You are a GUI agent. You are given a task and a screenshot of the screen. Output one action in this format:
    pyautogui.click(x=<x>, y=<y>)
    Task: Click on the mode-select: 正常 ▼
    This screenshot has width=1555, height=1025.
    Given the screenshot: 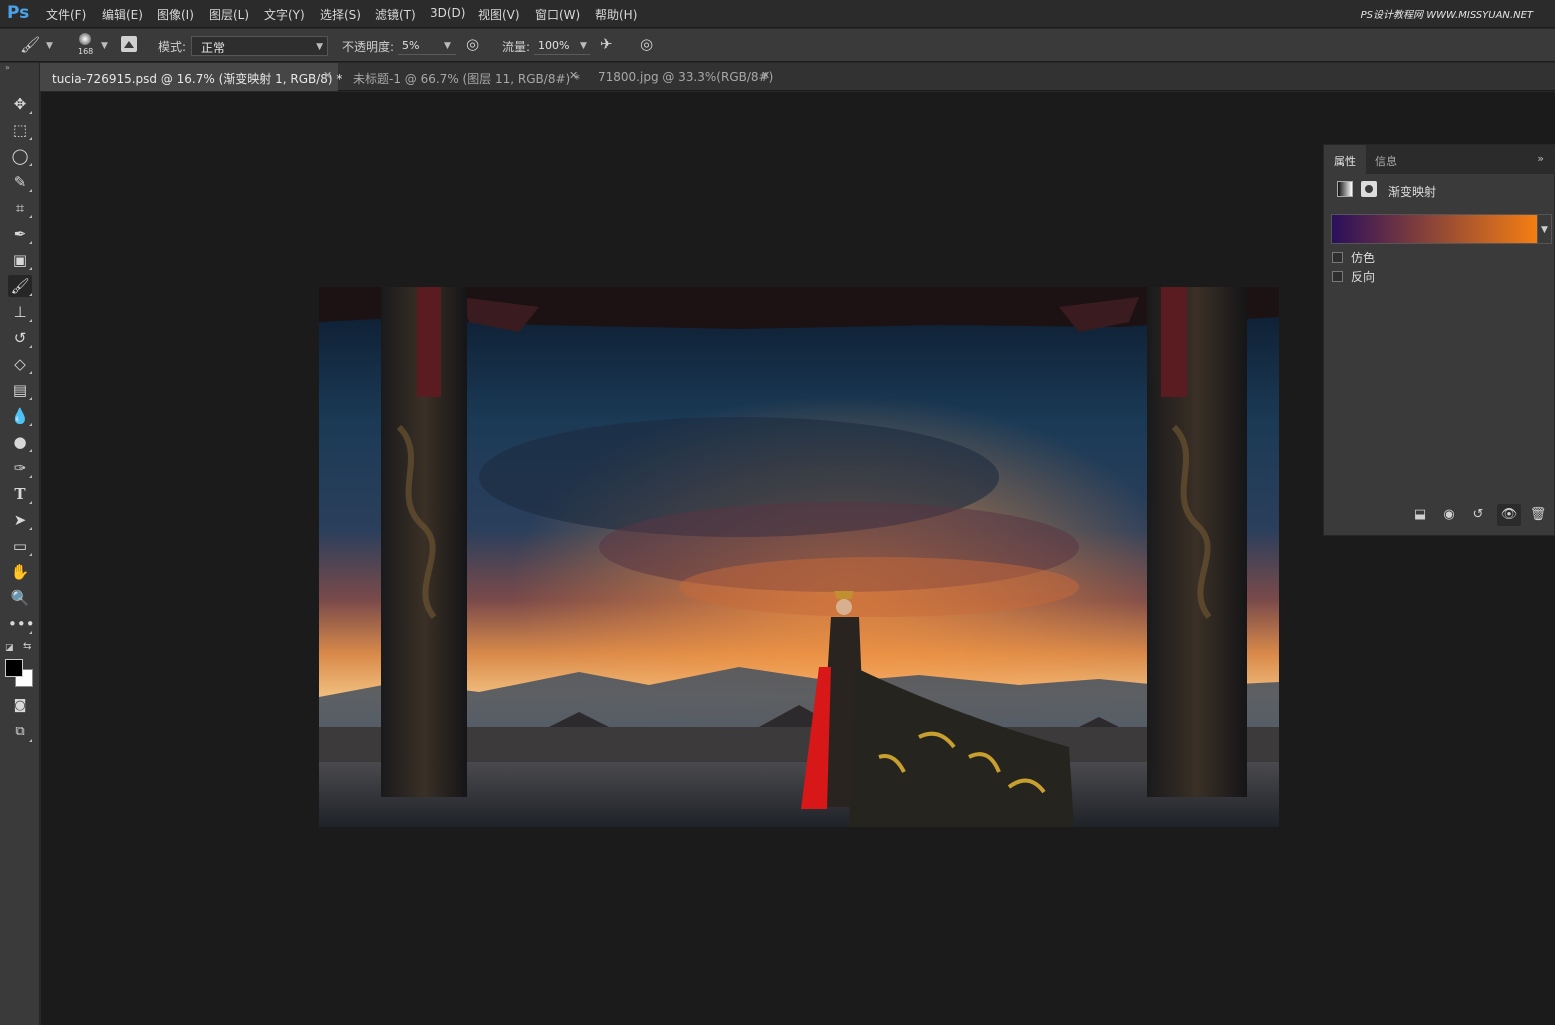 What is the action you would take?
    pyautogui.click(x=259, y=46)
    